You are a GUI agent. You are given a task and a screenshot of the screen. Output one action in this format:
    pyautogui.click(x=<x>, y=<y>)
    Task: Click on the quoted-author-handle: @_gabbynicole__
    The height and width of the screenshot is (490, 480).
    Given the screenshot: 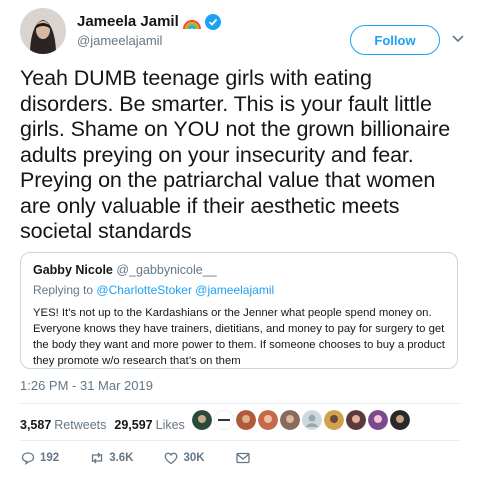 What is the action you would take?
    pyautogui.click(x=166, y=270)
    